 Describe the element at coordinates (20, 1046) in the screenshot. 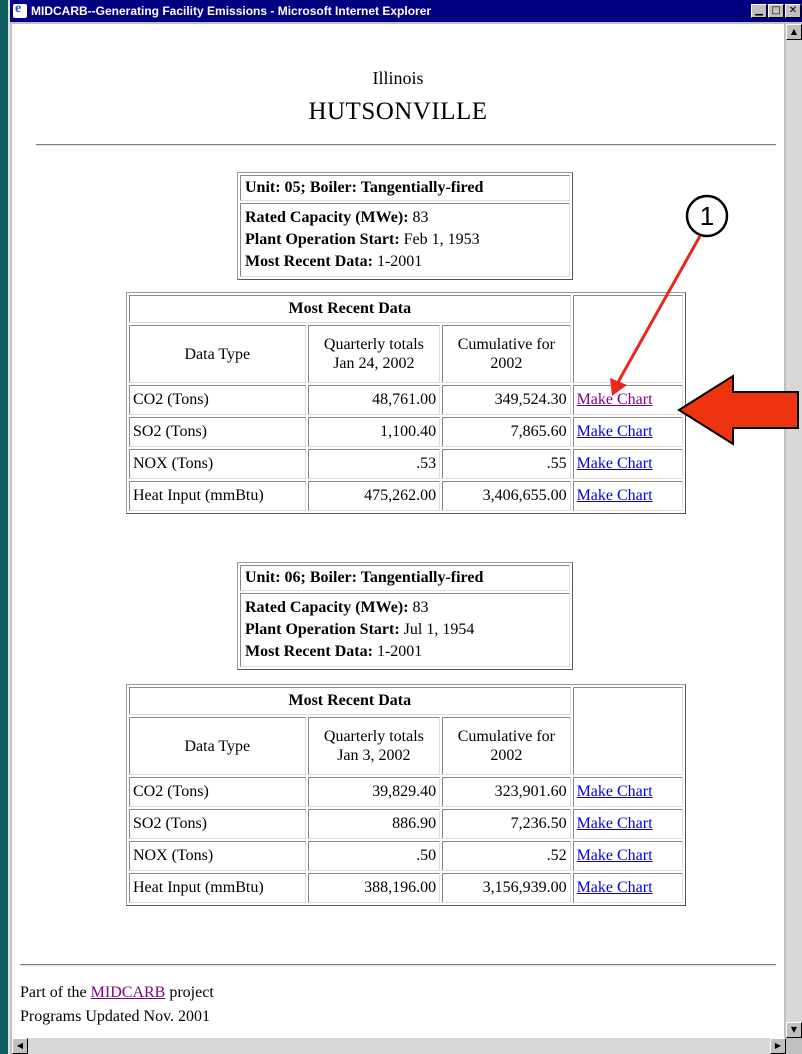

I see `scroll-left-icon: ◀` at that location.